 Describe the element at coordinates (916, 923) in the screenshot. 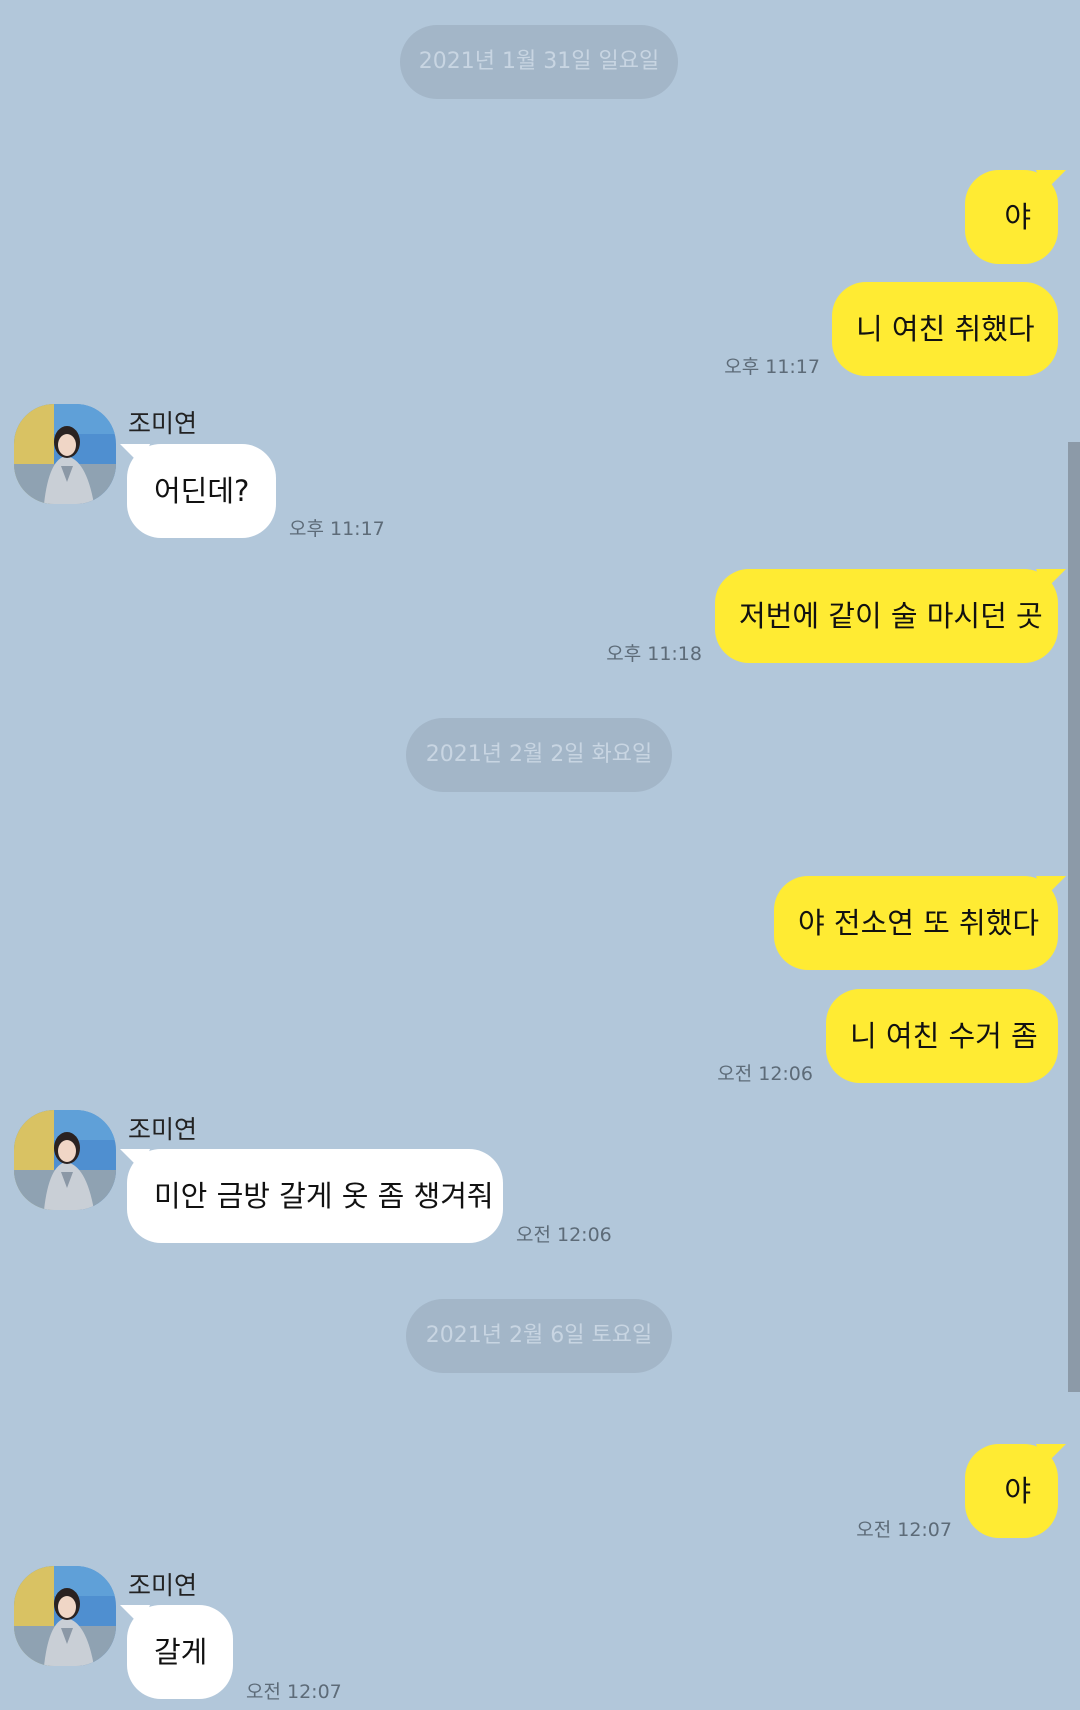

I see `sent-message-bubble: 야 전소연 또 취했다` at that location.